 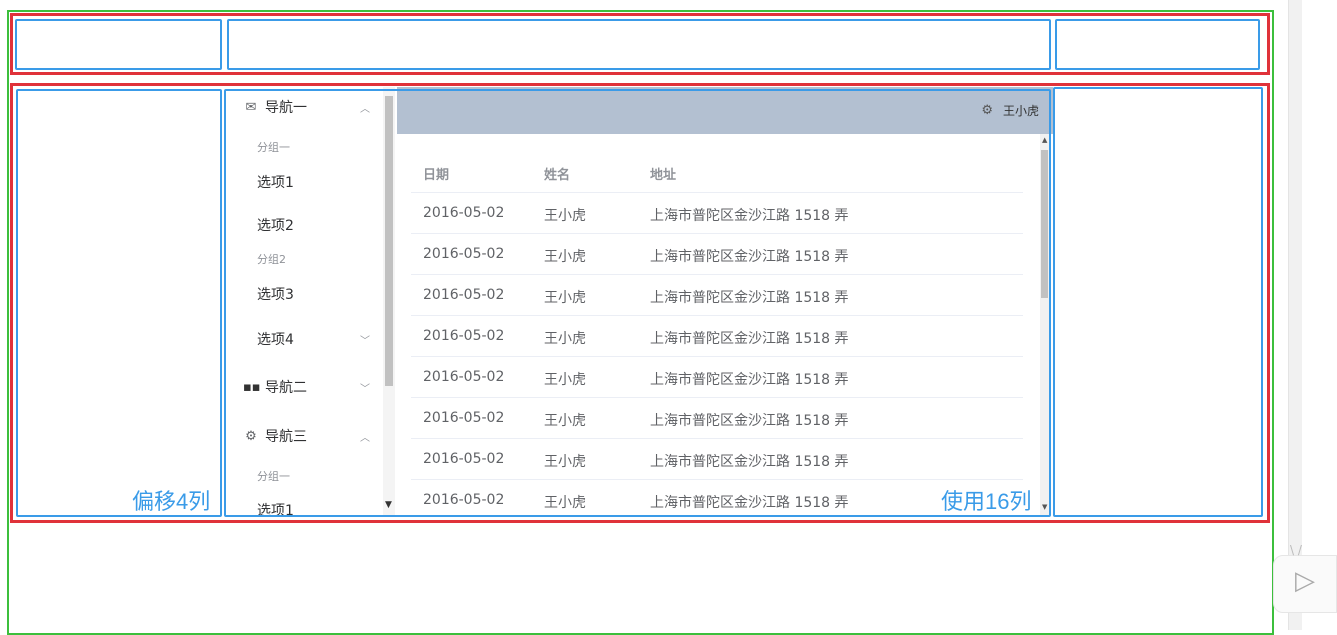 I want to click on page-scrollbar, so click(x=1295, y=315).